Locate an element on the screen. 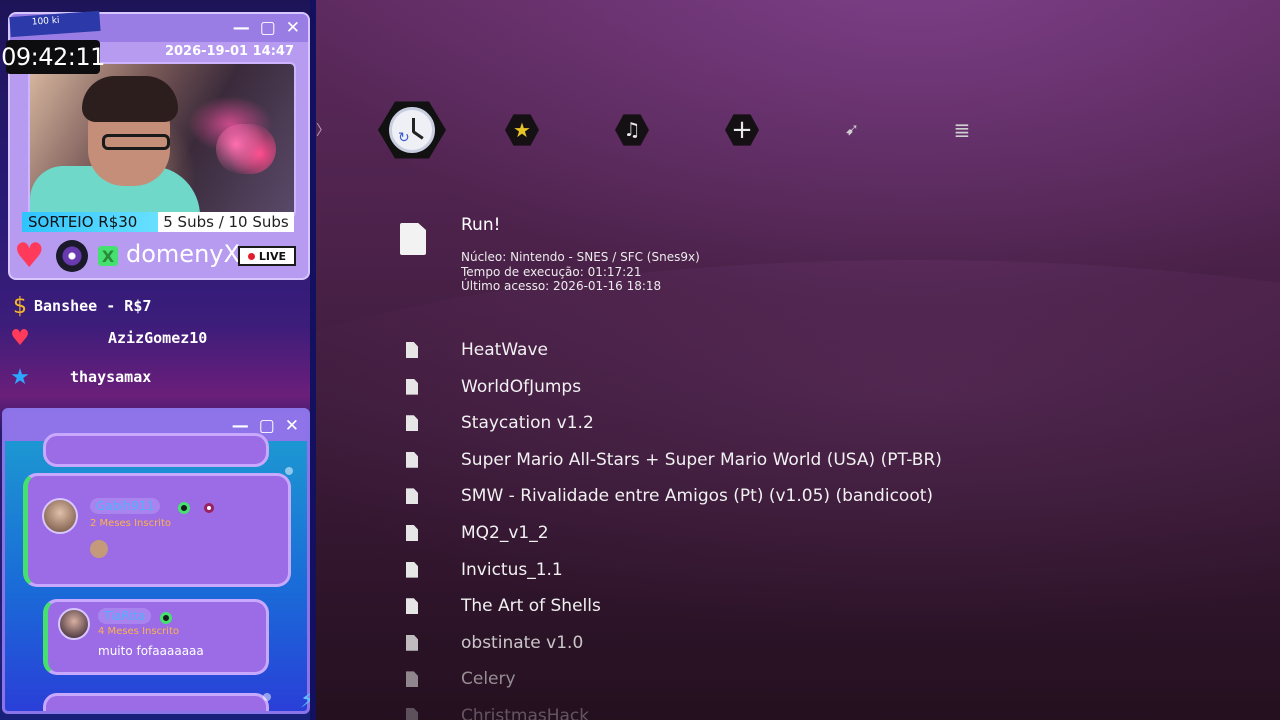  brand-row: ♥ X domenyX LIVE is located at coordinates (155, 256).